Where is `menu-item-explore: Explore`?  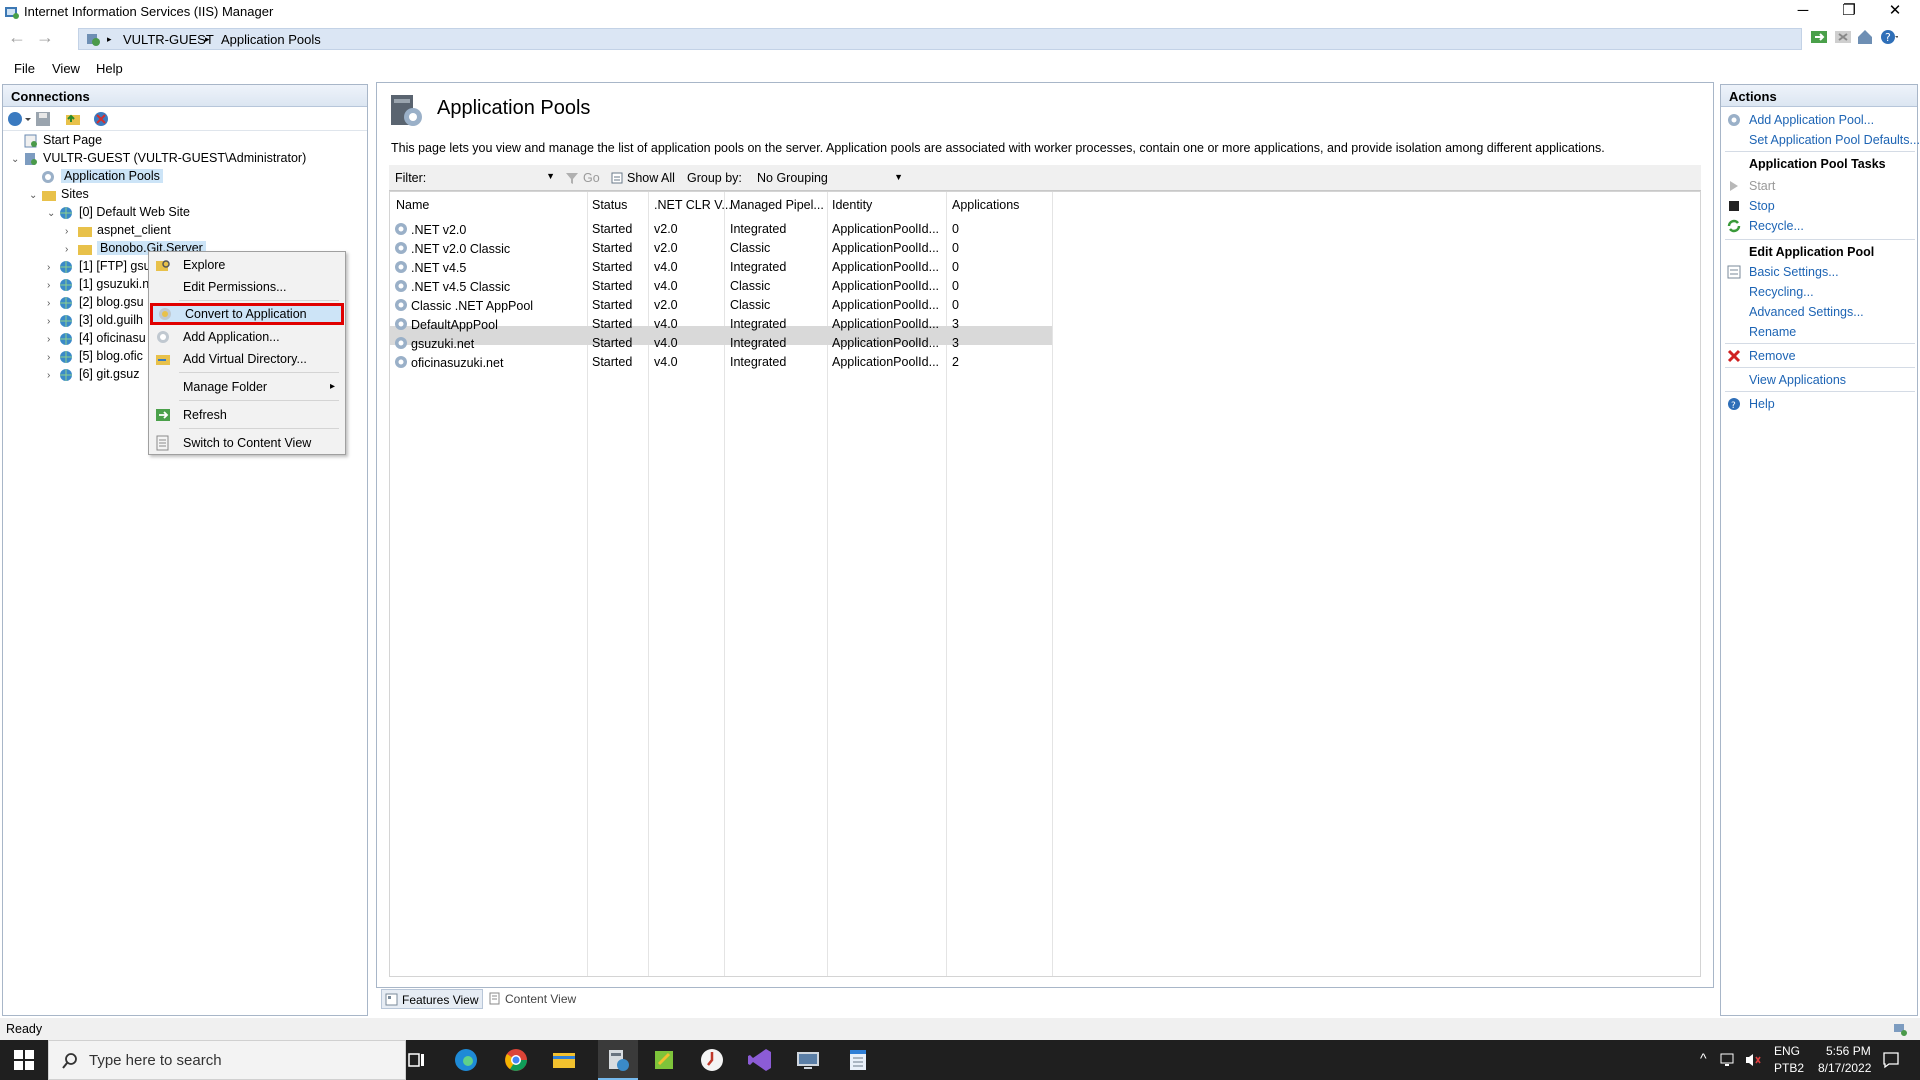 menu-item-explore: Explore is located at coordinates (247, 265).